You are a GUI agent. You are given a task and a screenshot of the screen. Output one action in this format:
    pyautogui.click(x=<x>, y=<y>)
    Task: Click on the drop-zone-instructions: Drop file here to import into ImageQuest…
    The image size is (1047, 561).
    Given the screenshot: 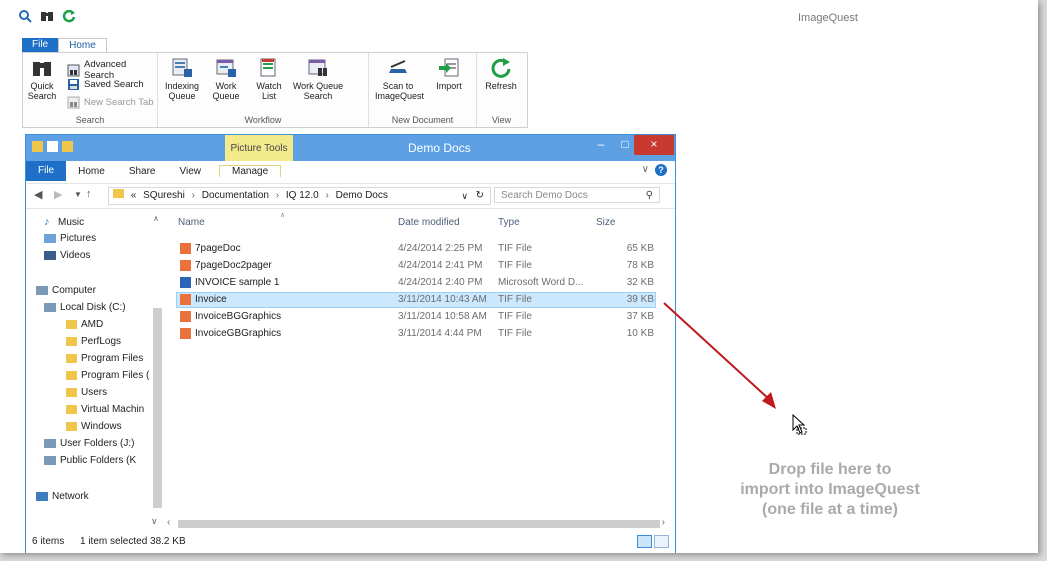 What is the action you would take?
    pyautogui.click(x=830, y=490)
    